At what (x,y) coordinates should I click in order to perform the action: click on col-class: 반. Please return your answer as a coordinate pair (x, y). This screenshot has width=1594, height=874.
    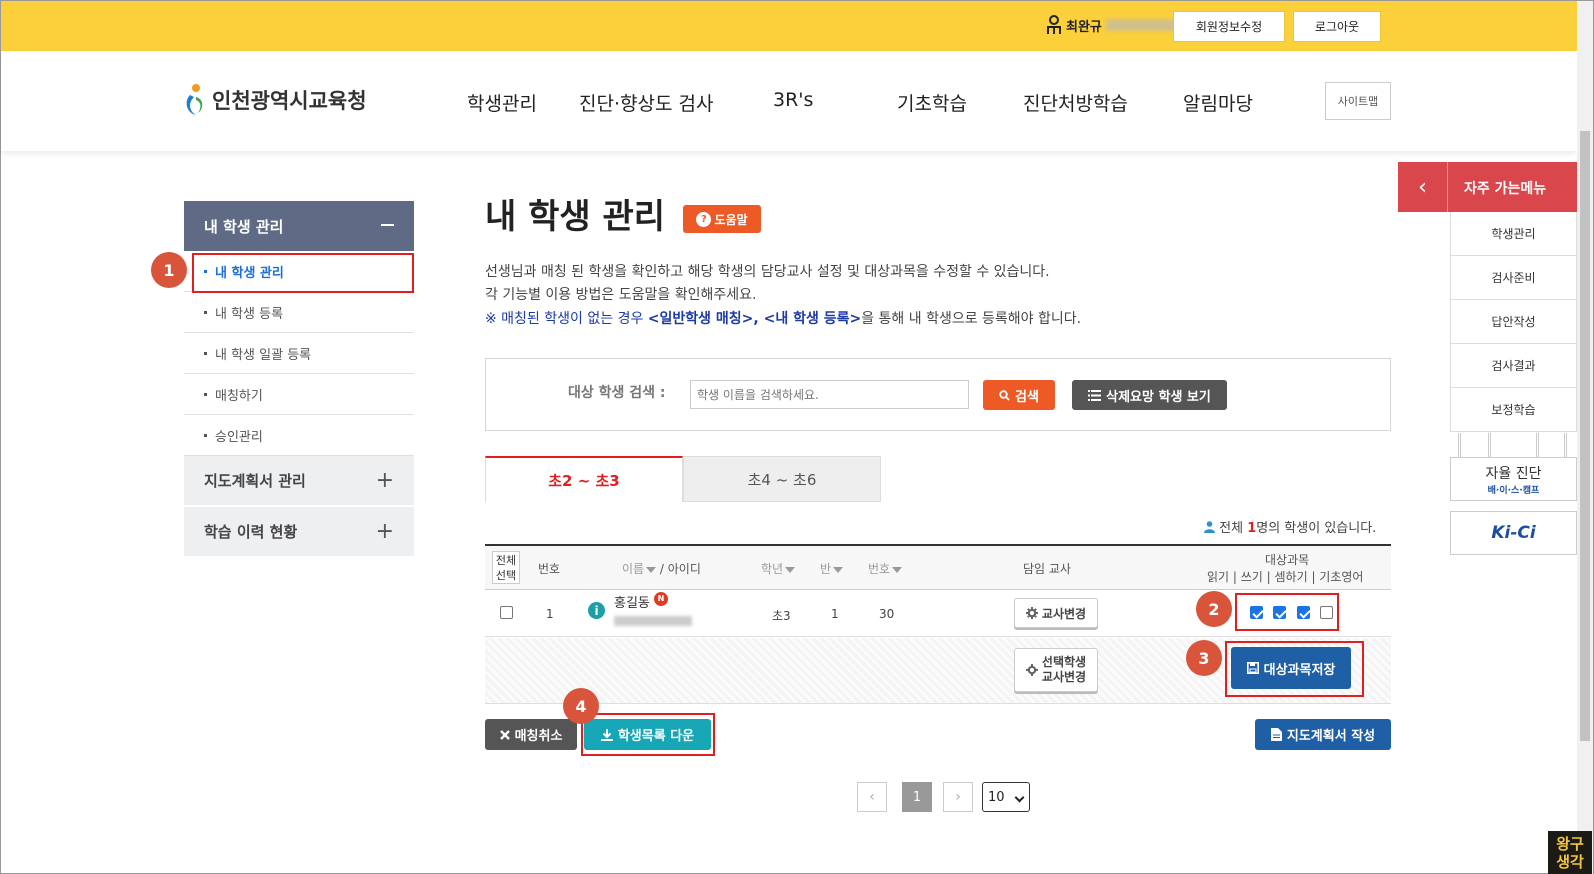
    Looking at the image, I should click on (832, 568).